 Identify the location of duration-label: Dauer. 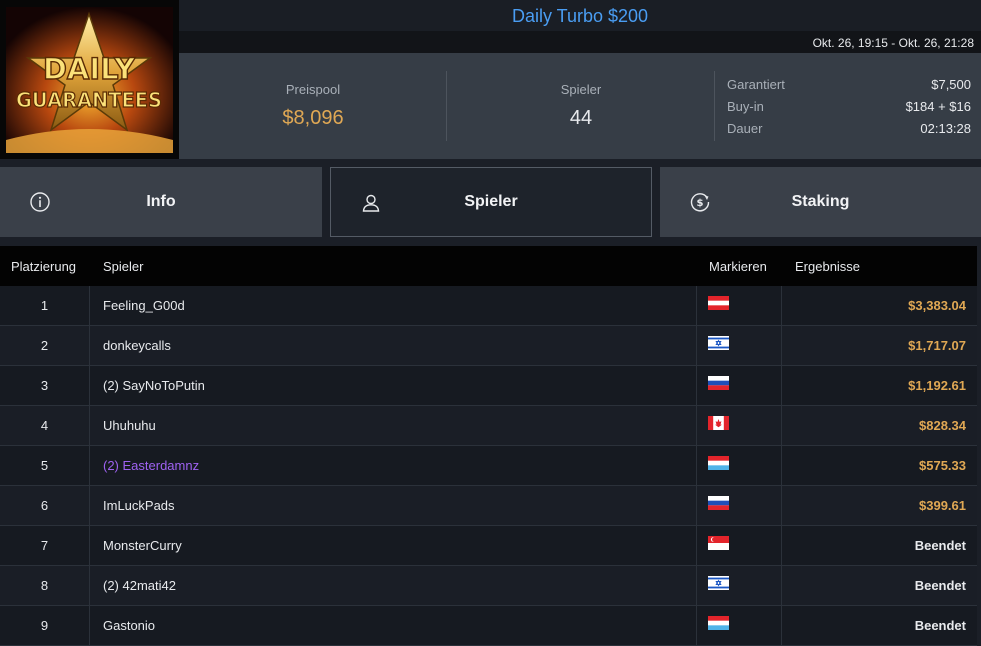
(745, 128).